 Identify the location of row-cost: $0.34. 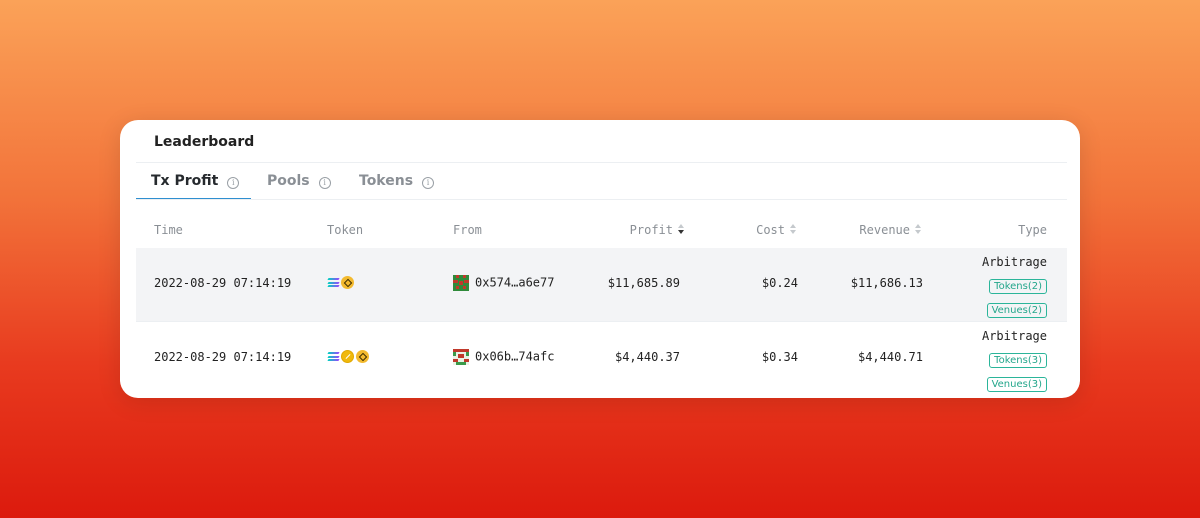
(779, 357).